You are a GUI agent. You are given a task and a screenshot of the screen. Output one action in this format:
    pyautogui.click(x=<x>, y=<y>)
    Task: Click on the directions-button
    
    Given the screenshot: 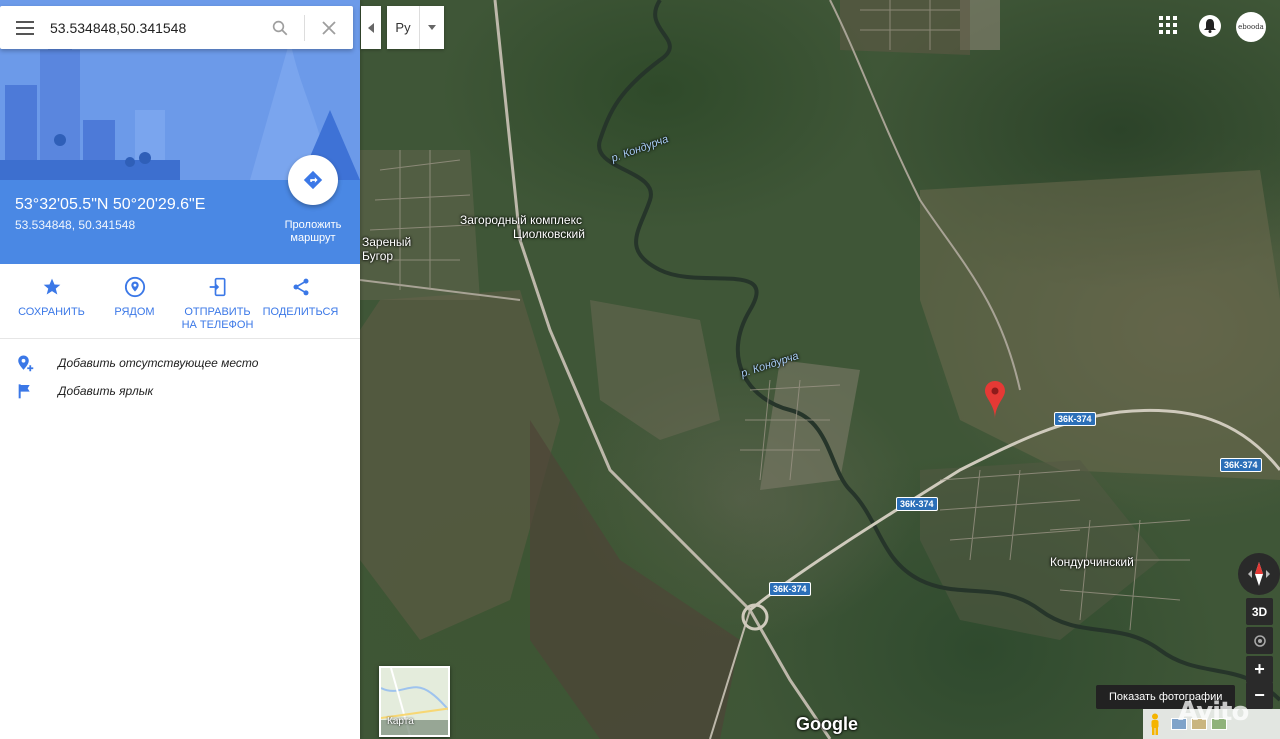 What is the action you would take?
    pyautogui.click(x=313, y=180)
    